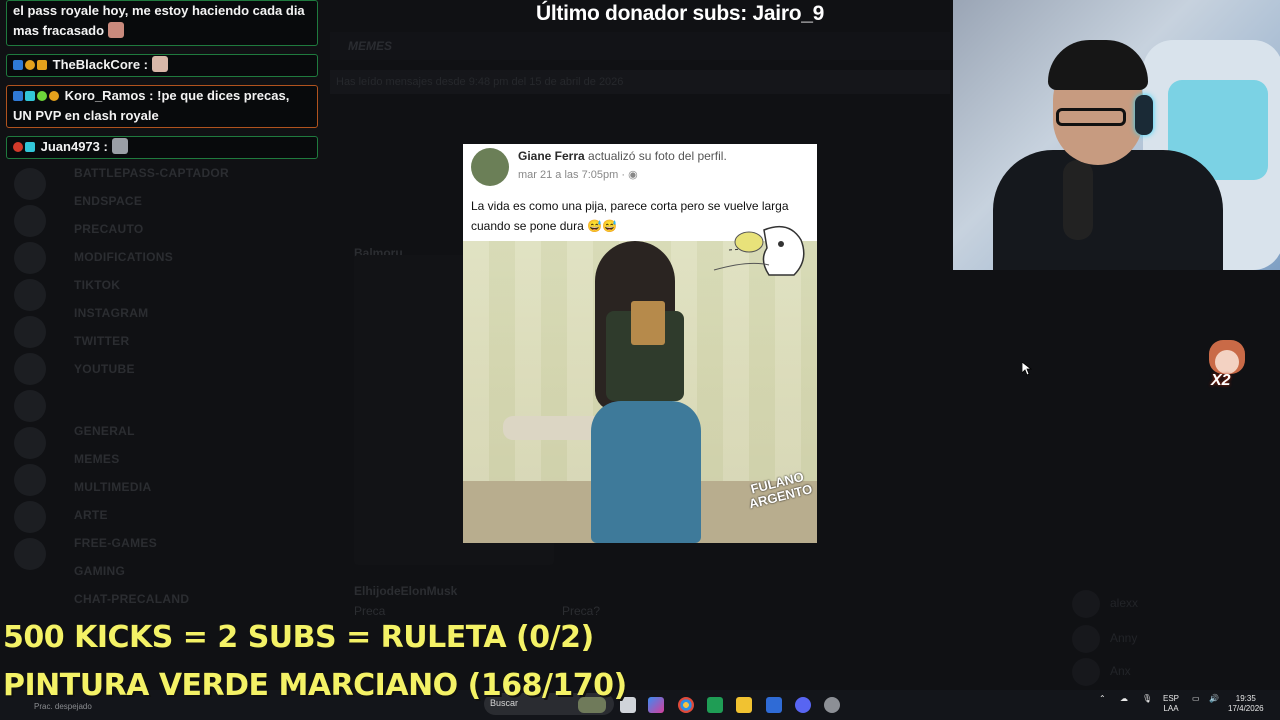  Describe the element at coordinates (63, 706) in the screenshot. I see `weather-label: Prac. despejado` at that location.